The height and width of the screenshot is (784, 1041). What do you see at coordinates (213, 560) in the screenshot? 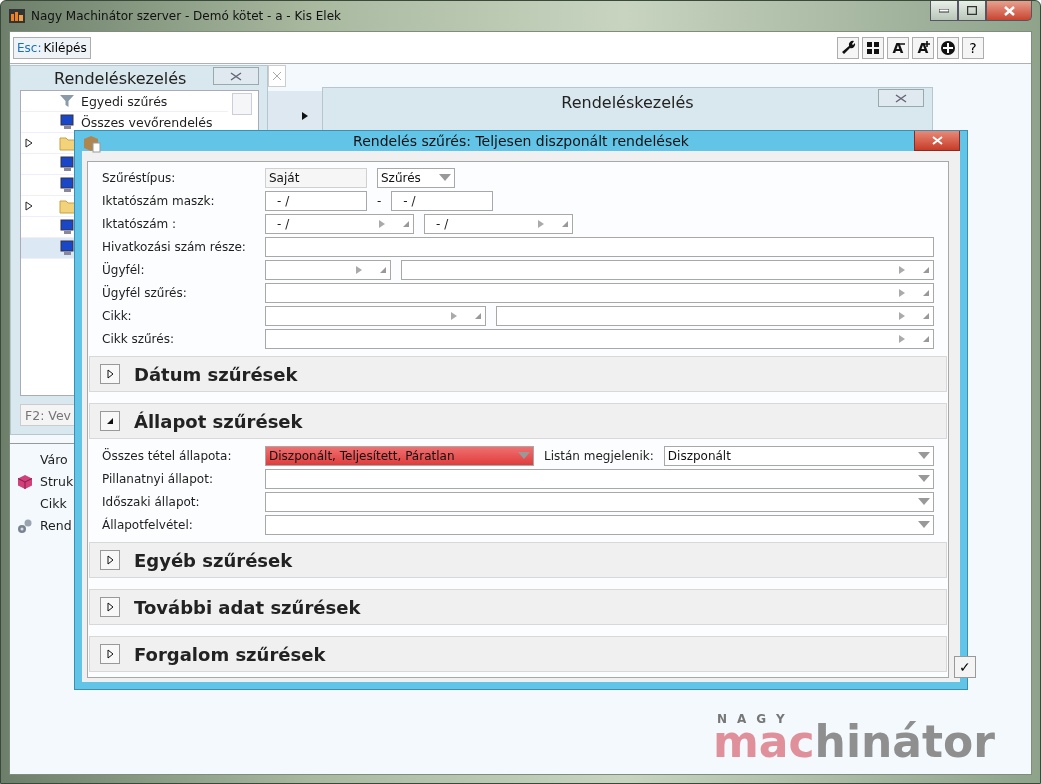
I see `section-title: Egyéb szűrések` at bounding box center [213, 560].